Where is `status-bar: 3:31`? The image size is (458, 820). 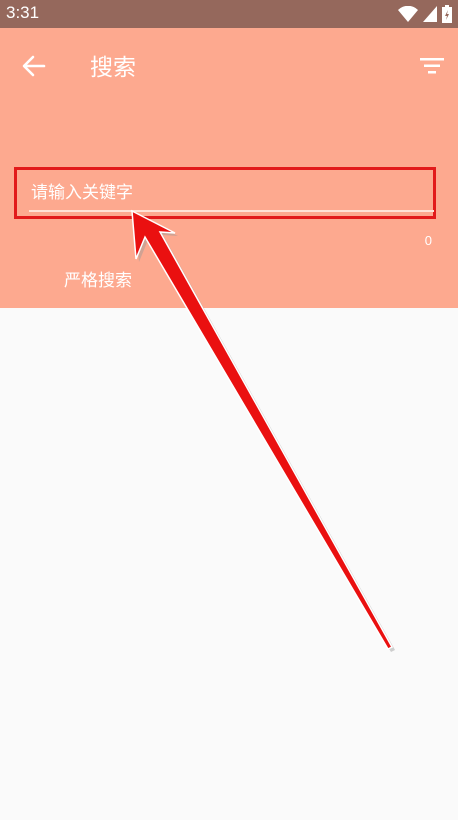 status-bar: 3:31 is located at coordinates (229, 14).